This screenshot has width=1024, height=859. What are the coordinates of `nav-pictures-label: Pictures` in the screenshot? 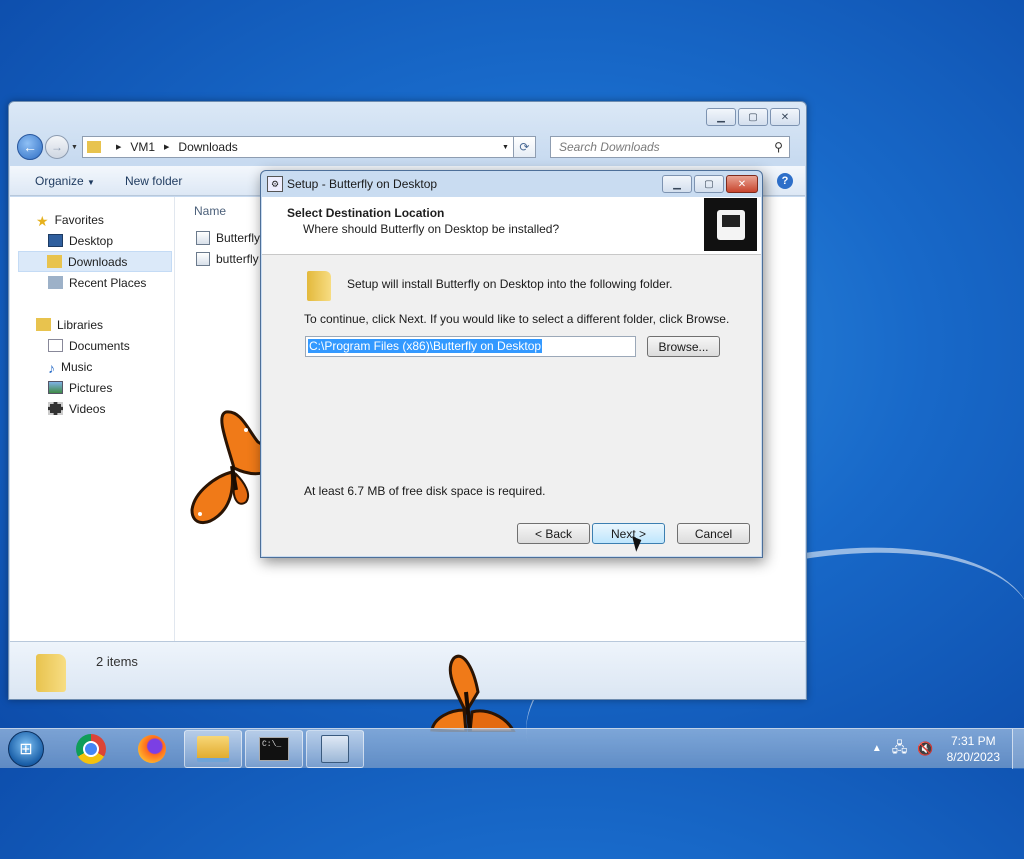 It's located at (91, 387).